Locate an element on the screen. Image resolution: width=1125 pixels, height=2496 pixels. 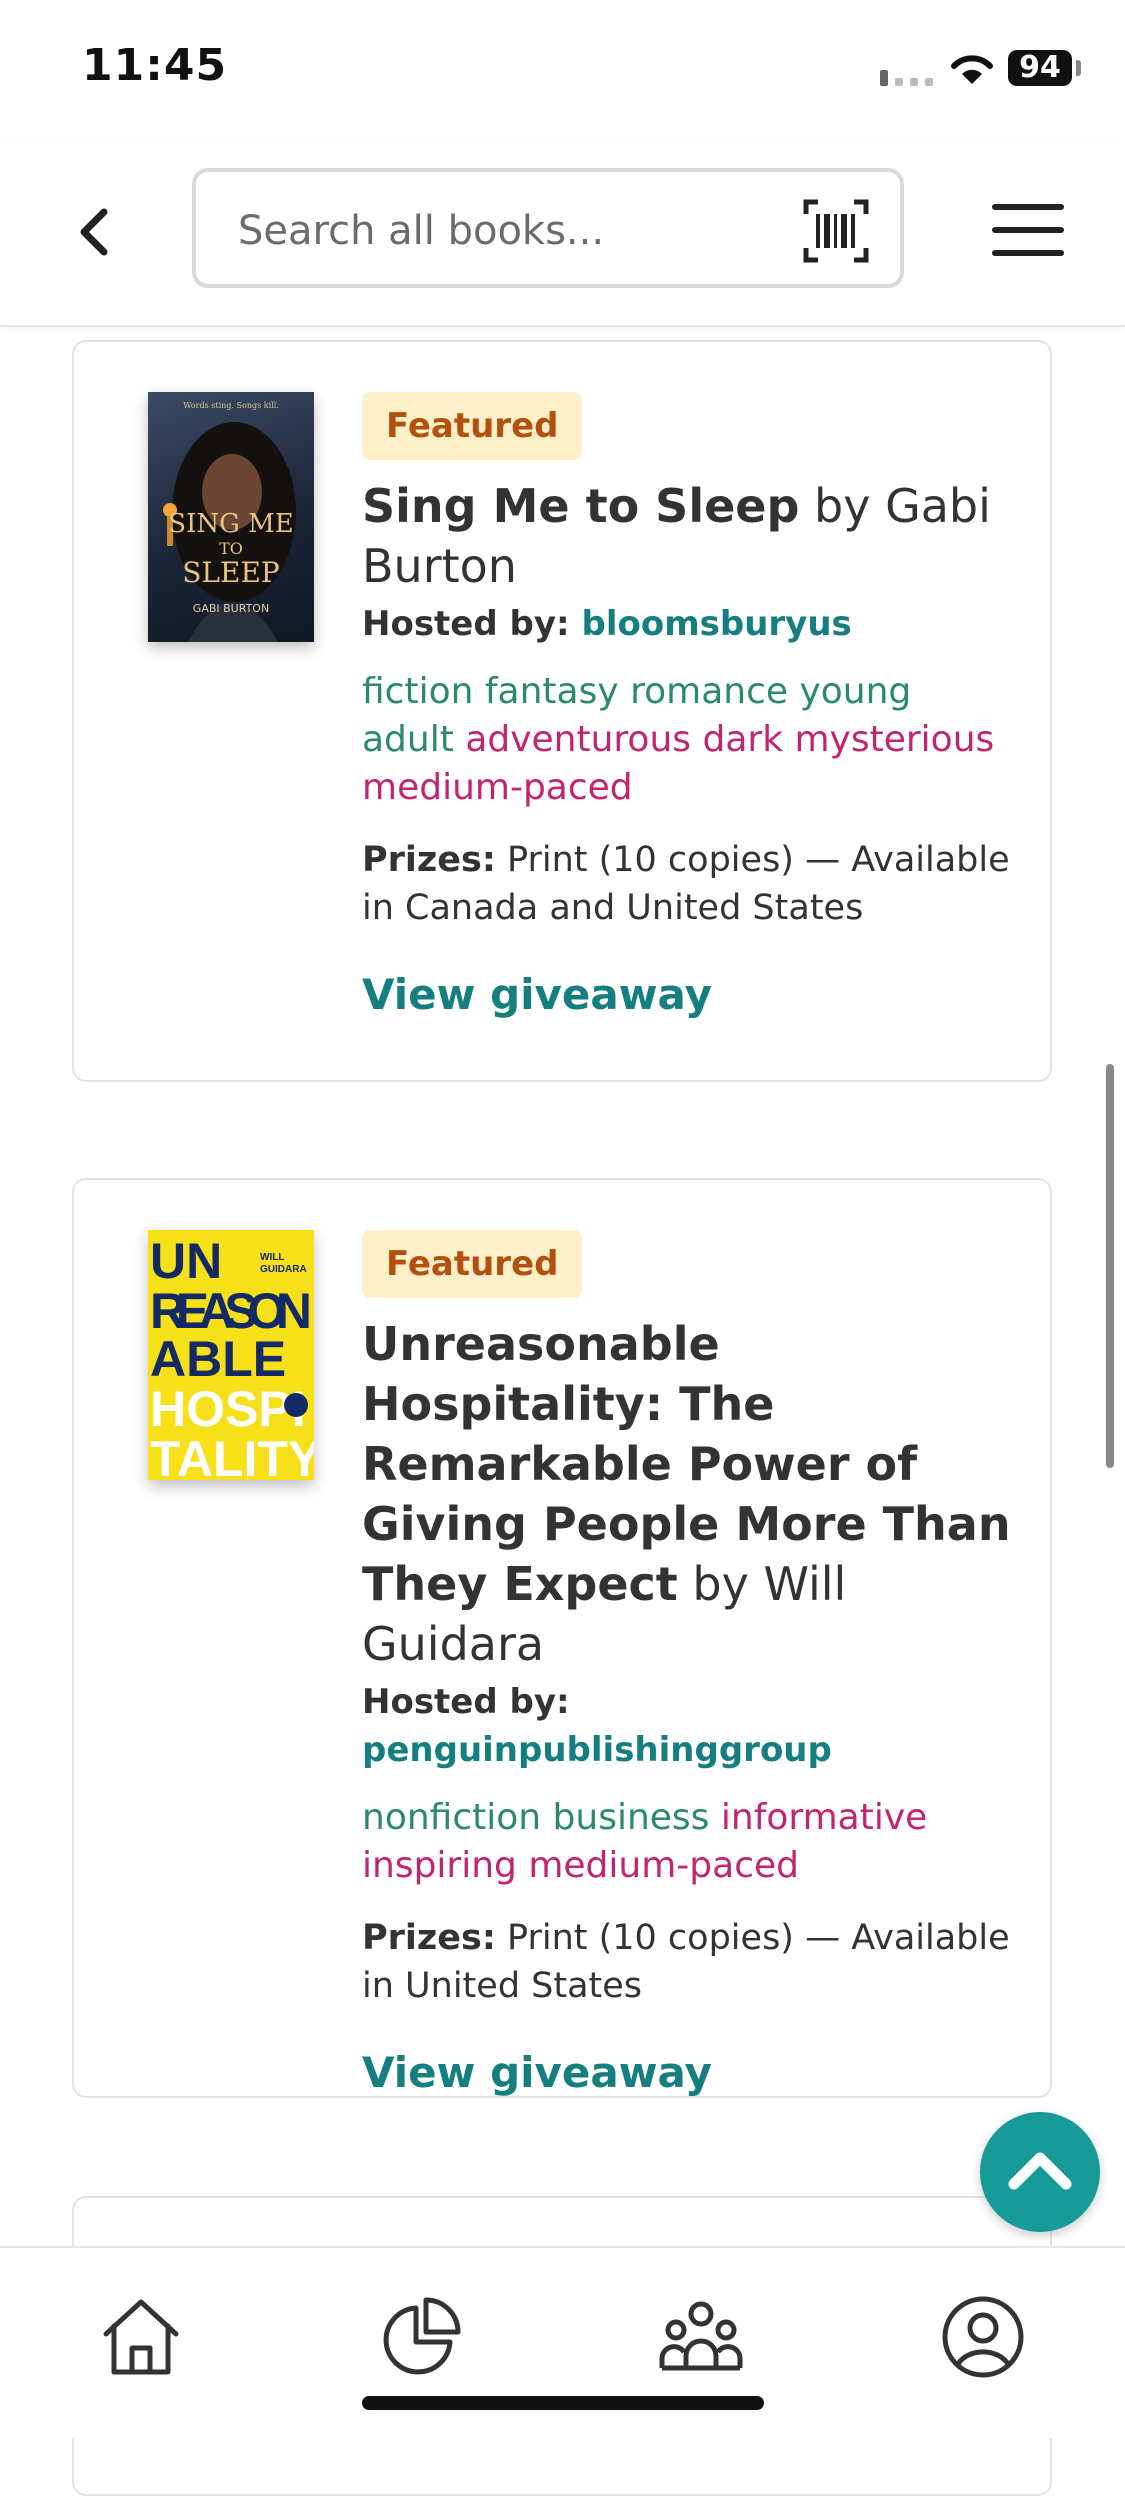
cover-title-1: SING ME is located at coordinates (230, 524).